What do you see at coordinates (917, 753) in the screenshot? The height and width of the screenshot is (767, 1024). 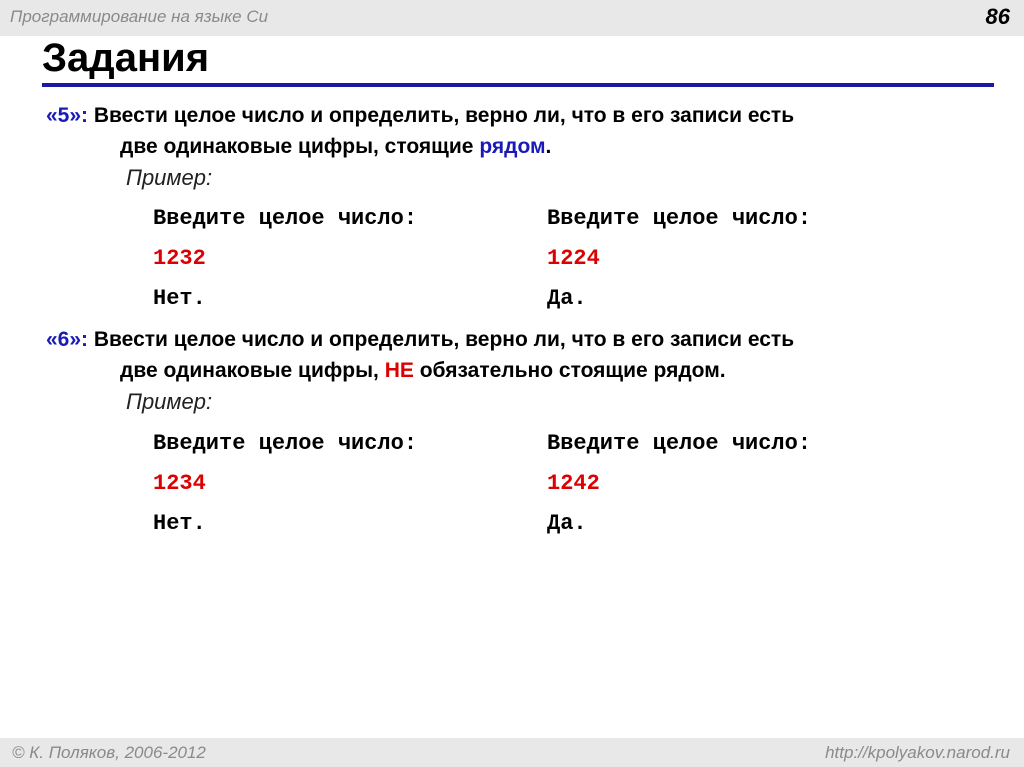 I see `footer-url: http://kpolyakov.narod.ru` at bounding box center [917, 753].